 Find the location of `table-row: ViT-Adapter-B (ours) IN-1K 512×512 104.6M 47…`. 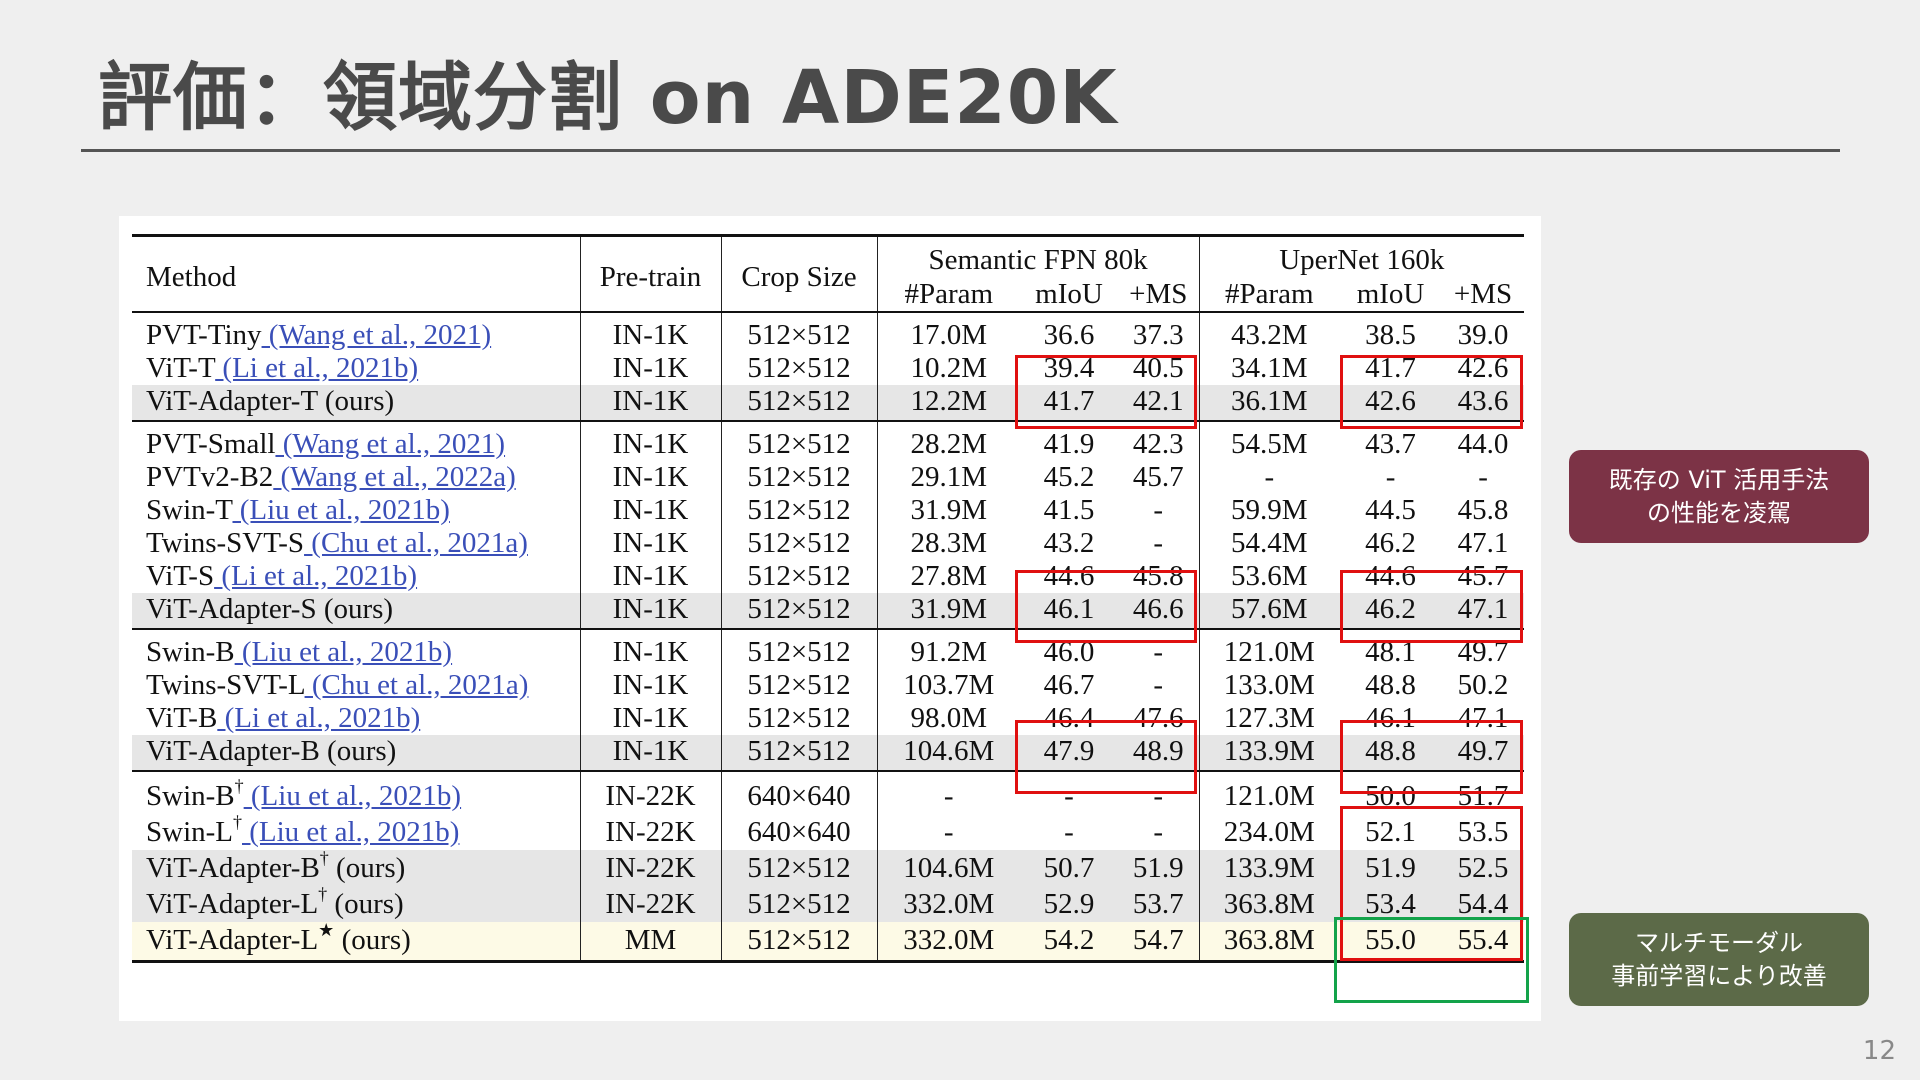

table-row: ViT-Adapter-B (ours) IN-1K 512×512 104.6M 47… is located at coordinates (828, 753).